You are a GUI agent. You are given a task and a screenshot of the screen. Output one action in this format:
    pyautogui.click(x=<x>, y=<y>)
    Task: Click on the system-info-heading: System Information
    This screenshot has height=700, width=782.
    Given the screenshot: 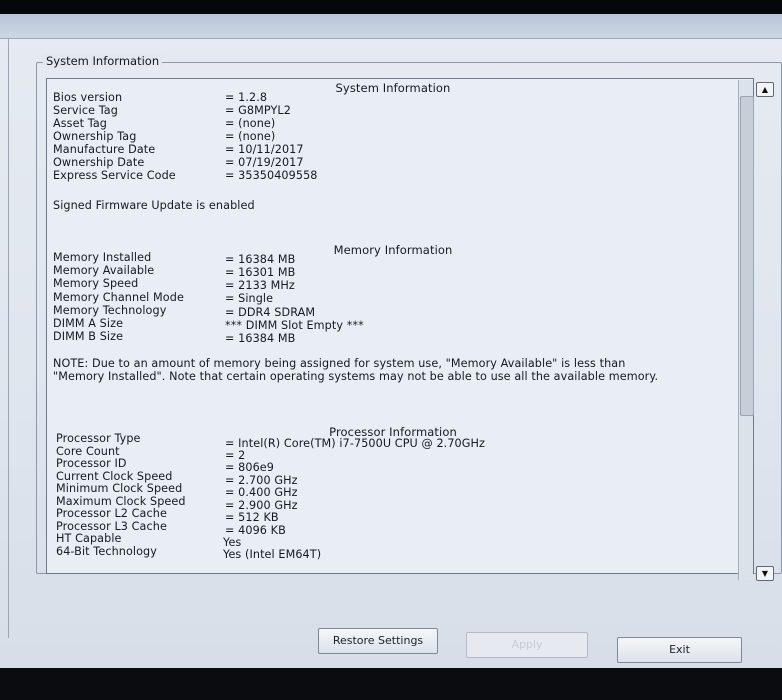 What is the action you would take?
    pyautogui.click(x=393, y=88)
    